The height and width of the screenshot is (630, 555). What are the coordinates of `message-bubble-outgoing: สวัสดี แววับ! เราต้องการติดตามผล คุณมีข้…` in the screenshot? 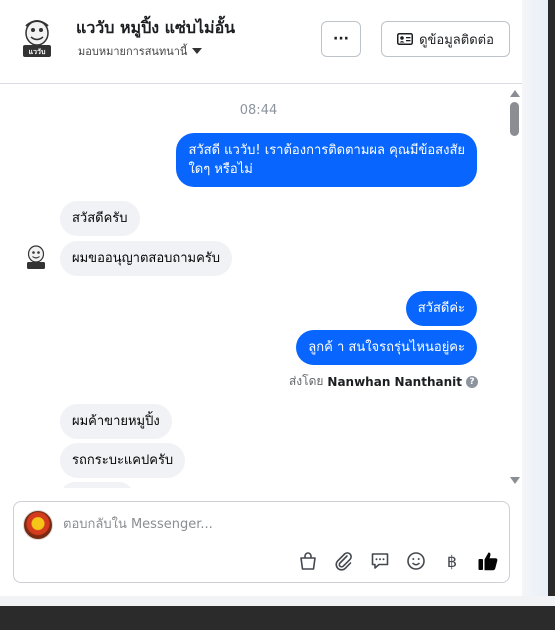 It's located at (326, 160).